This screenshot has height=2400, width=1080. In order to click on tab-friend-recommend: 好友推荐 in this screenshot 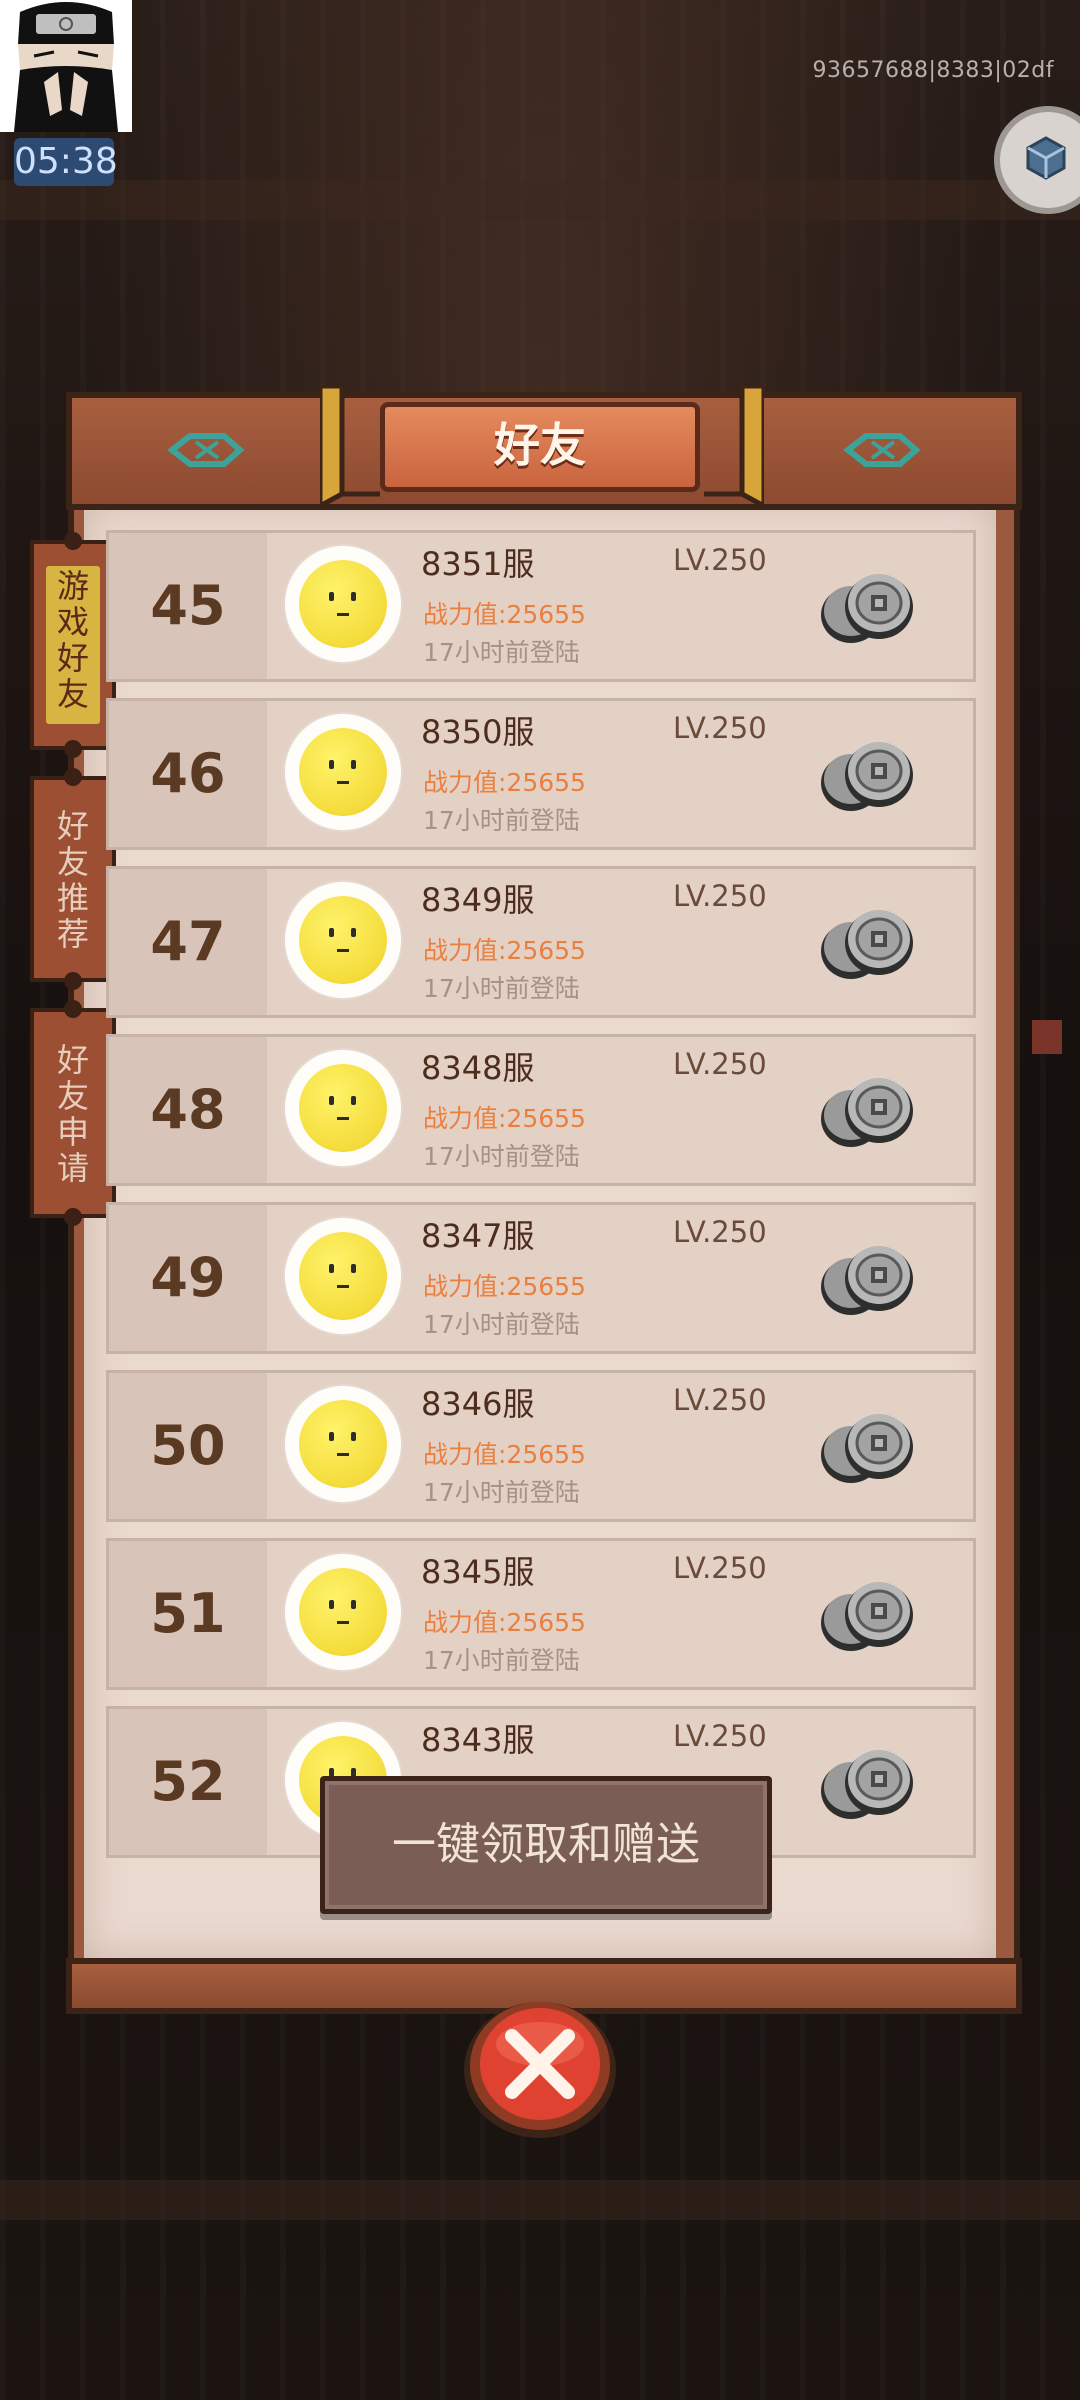, I will do `click(73, 879)`.